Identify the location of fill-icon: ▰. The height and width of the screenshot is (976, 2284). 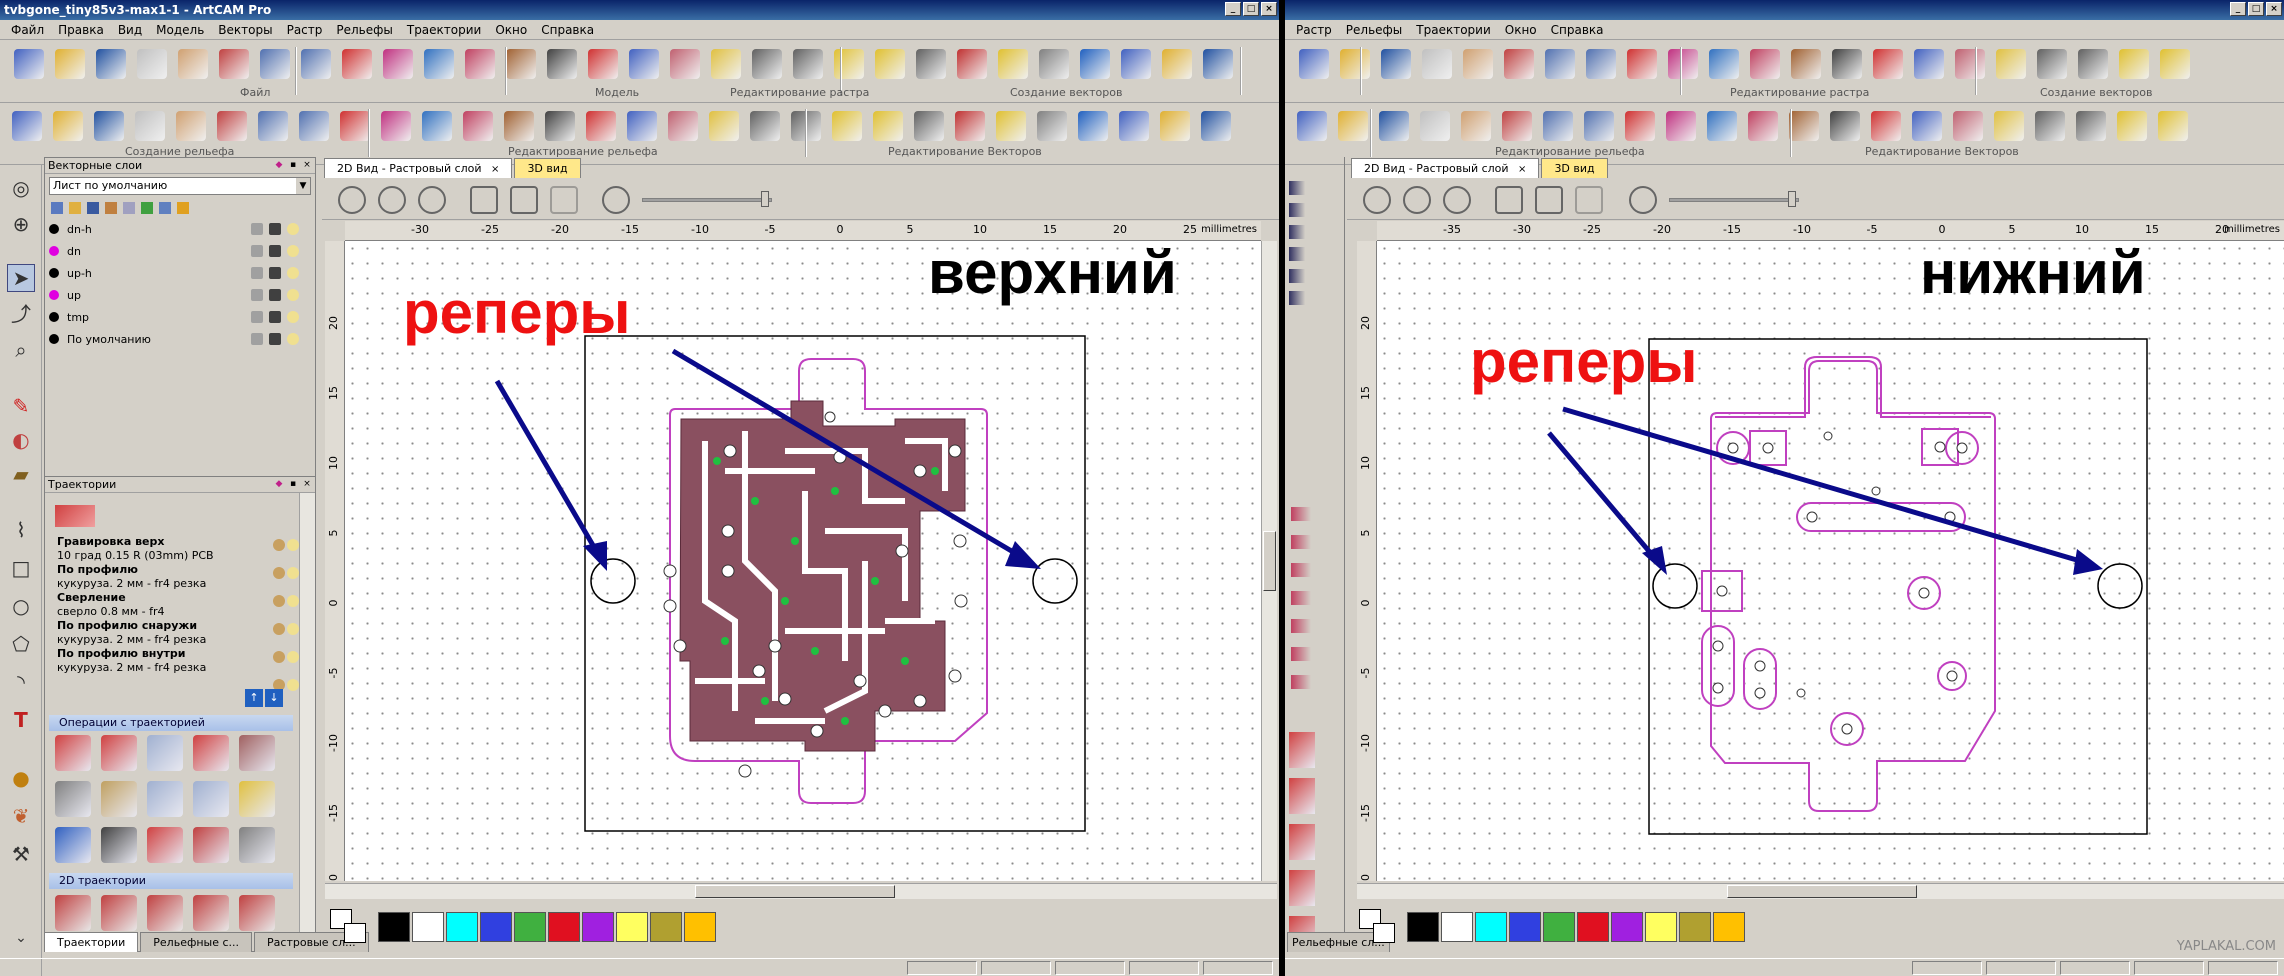
(21, 474).